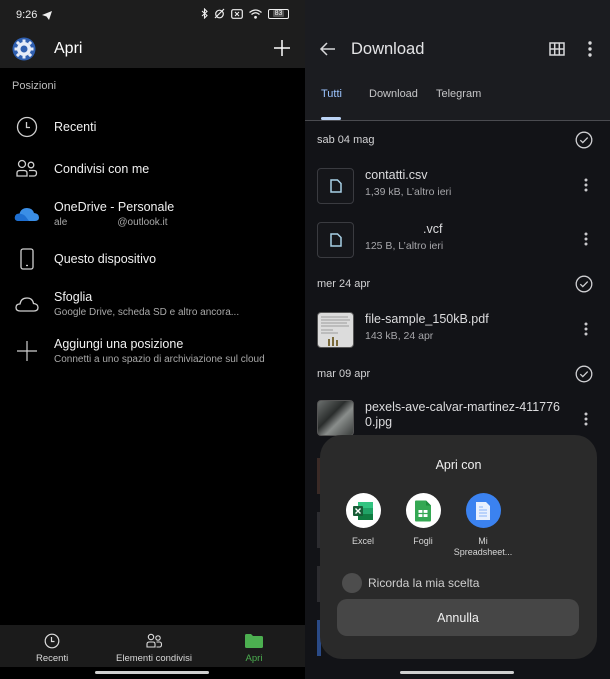  I want to click on onedrive-cloud-icon, so click(27, 214).